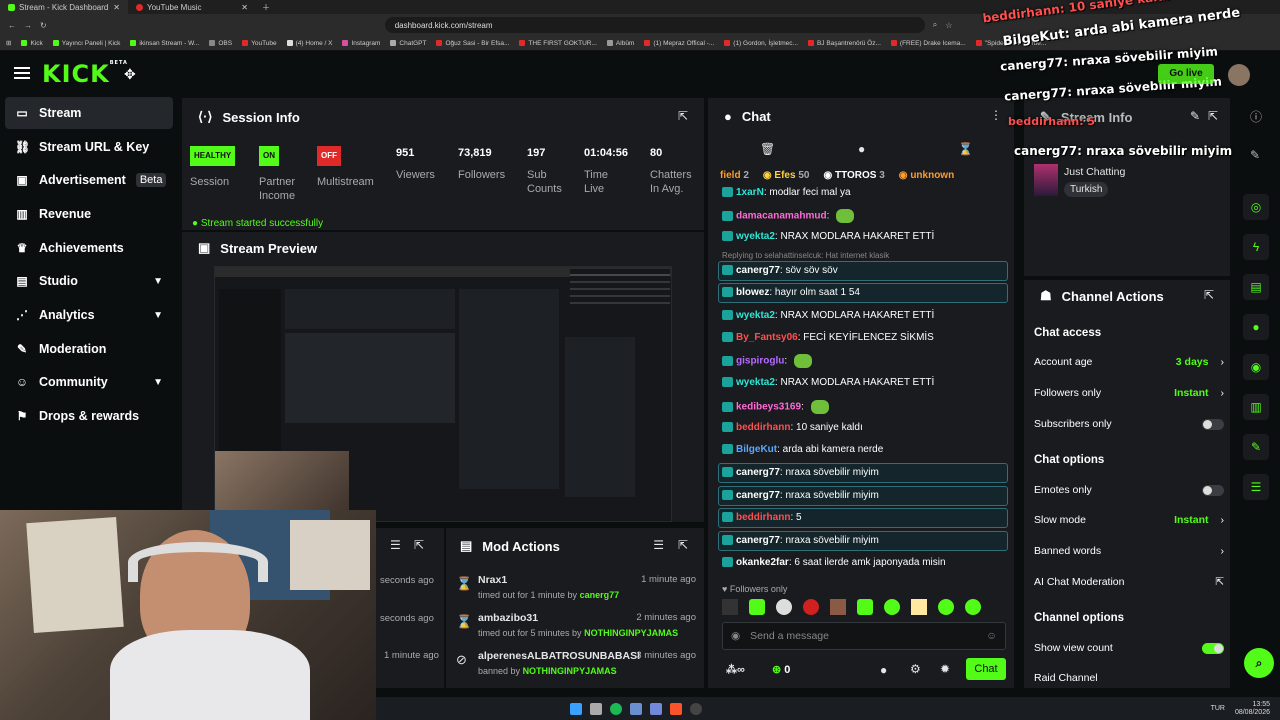 Image resolution: width=1280 pixels, height=720 pixels. What do you see at coordinates (656, 708) in the screenshot?
I see `discord-icon` at bounding box center [656, 708].